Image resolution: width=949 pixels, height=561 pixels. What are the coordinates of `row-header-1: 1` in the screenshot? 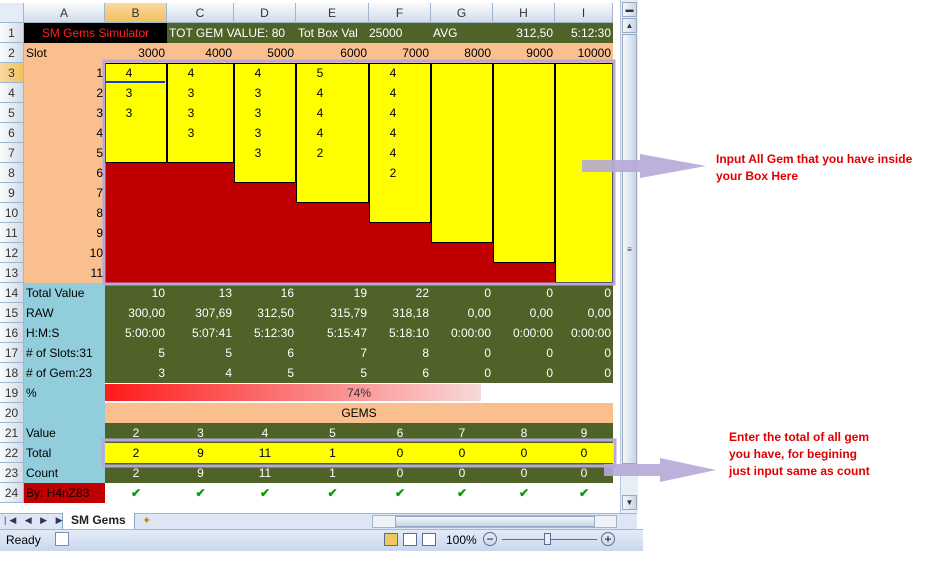 It's located at (12, 33).